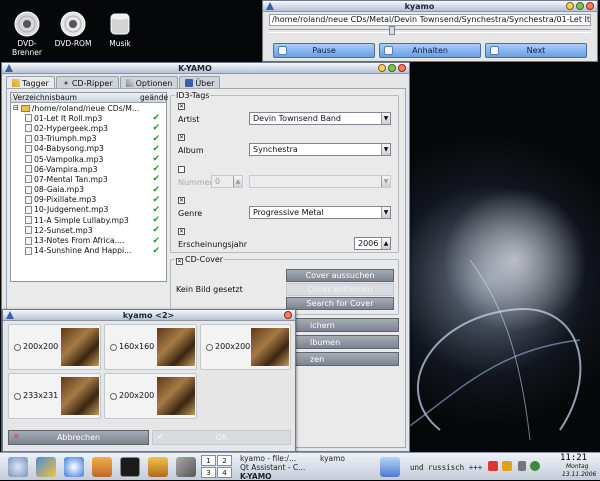 This screenshot has height=481, width=600. I want to click on ok-button: ✔ OK, so click(221, 437).